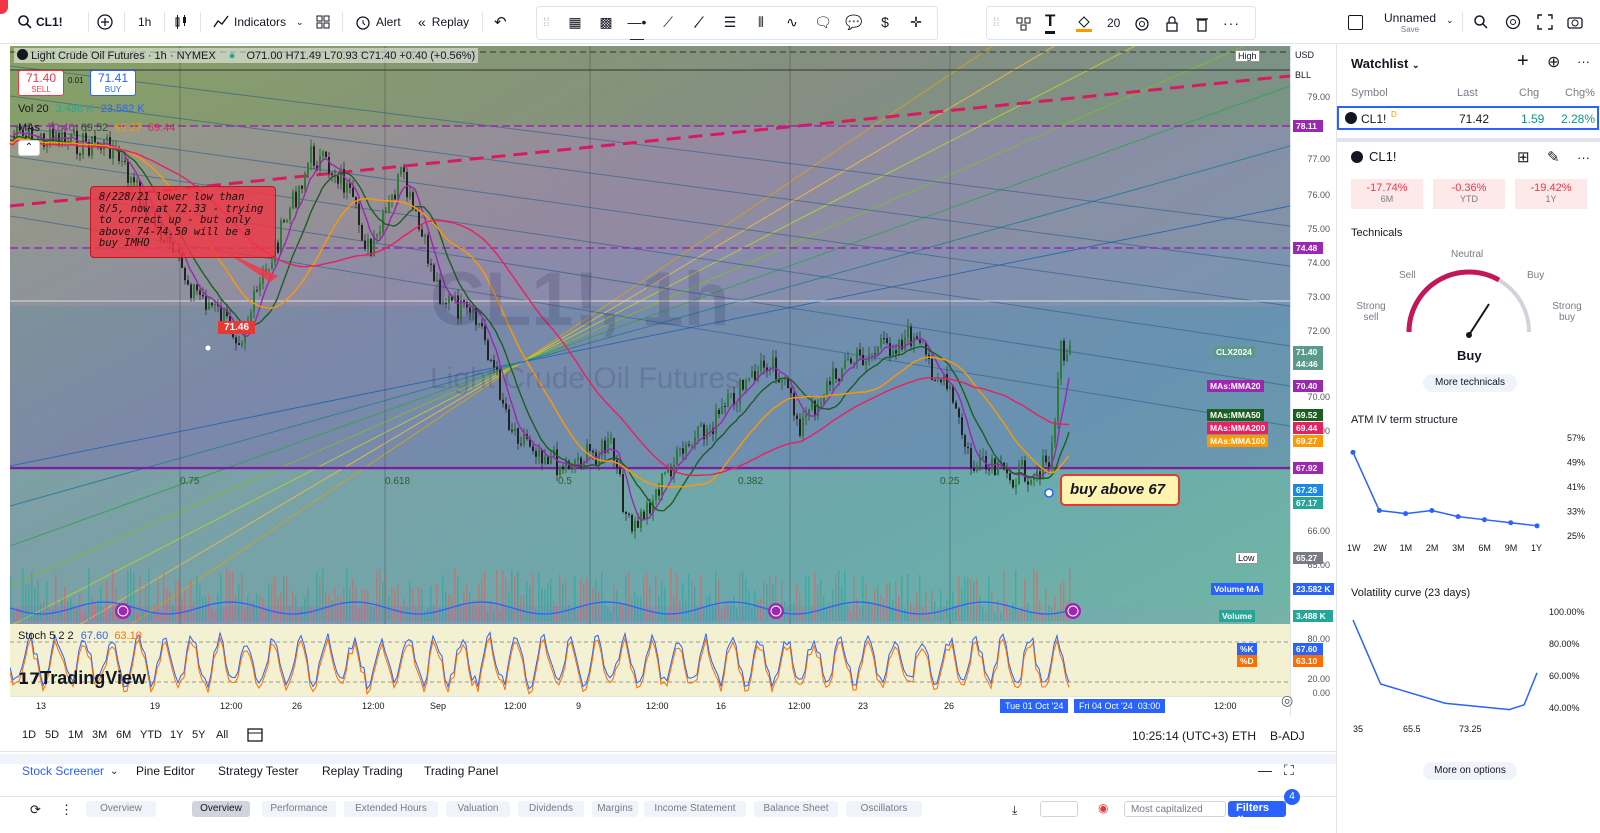  I want to click on atm-iv-title: ATM IV term structure, so click(1404, 420).